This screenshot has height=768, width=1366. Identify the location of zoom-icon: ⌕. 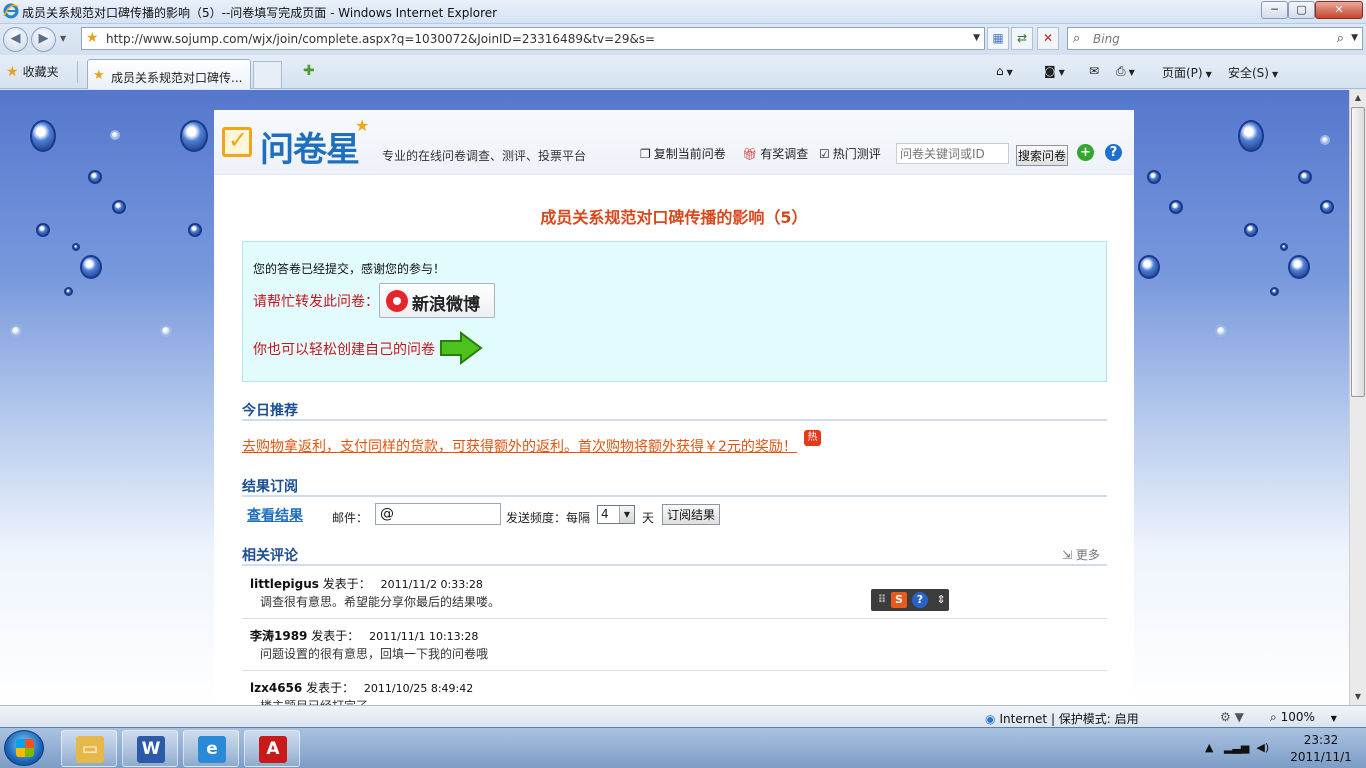
(1273, 717).